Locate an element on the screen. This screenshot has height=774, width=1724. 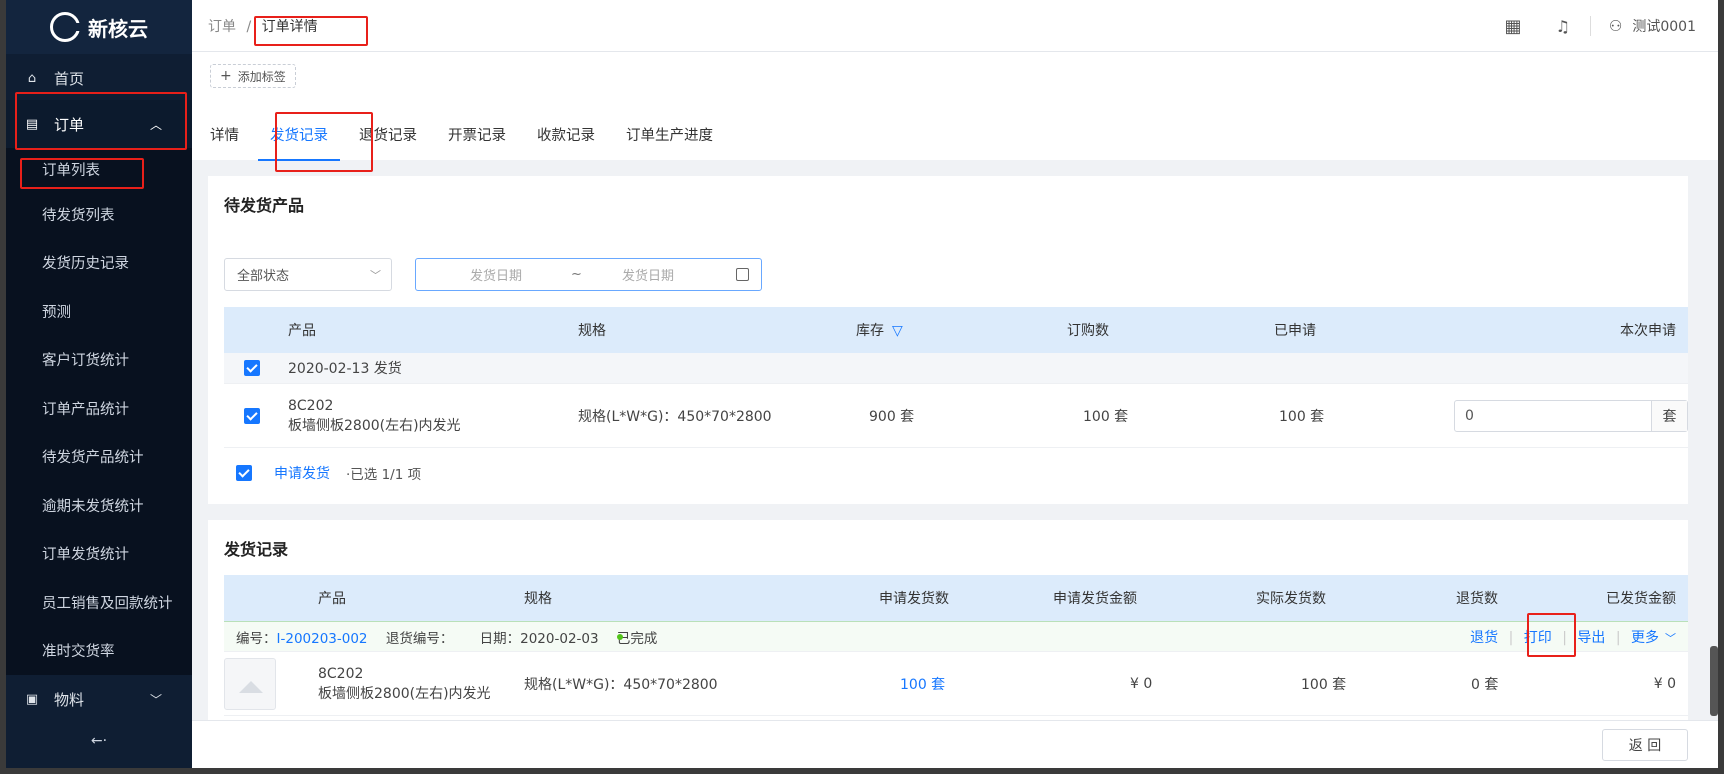
tab-detail: 详情 is located at coordinates (224, 139).